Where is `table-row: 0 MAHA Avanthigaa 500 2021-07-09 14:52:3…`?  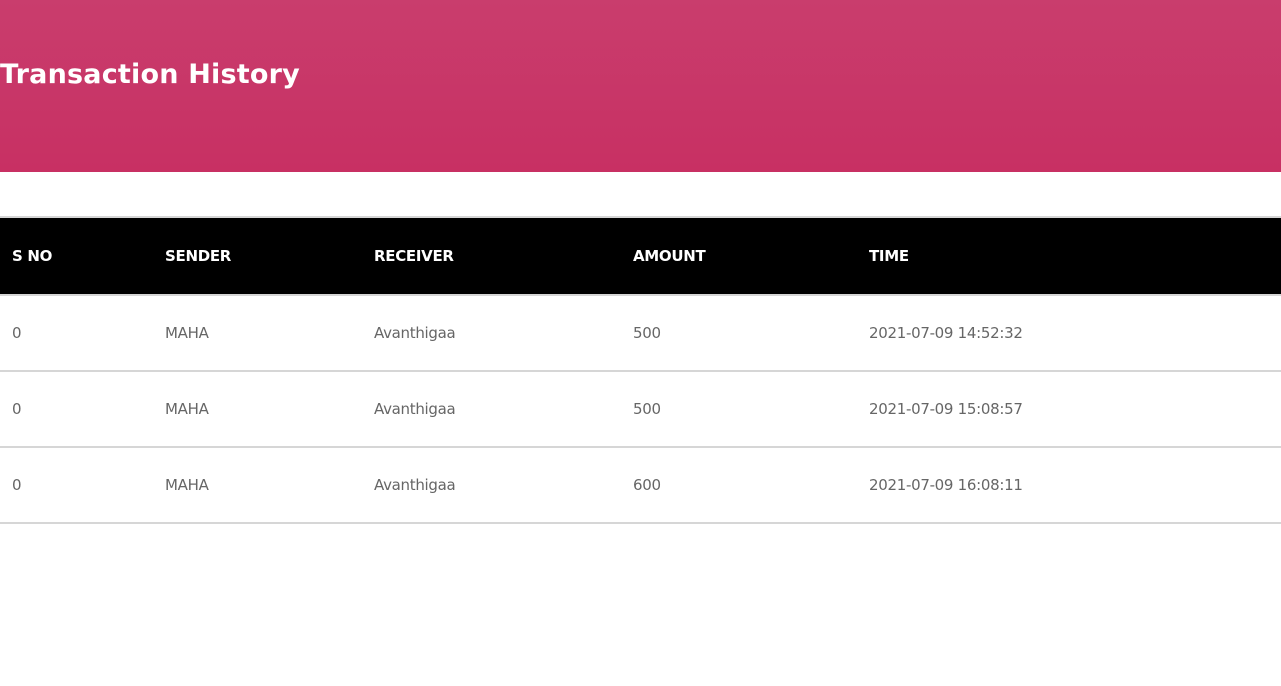 table-row: 0 MAHA Avanthigaa 500 2021-07-09 14:52:3… is located at coordinates (640, 333).